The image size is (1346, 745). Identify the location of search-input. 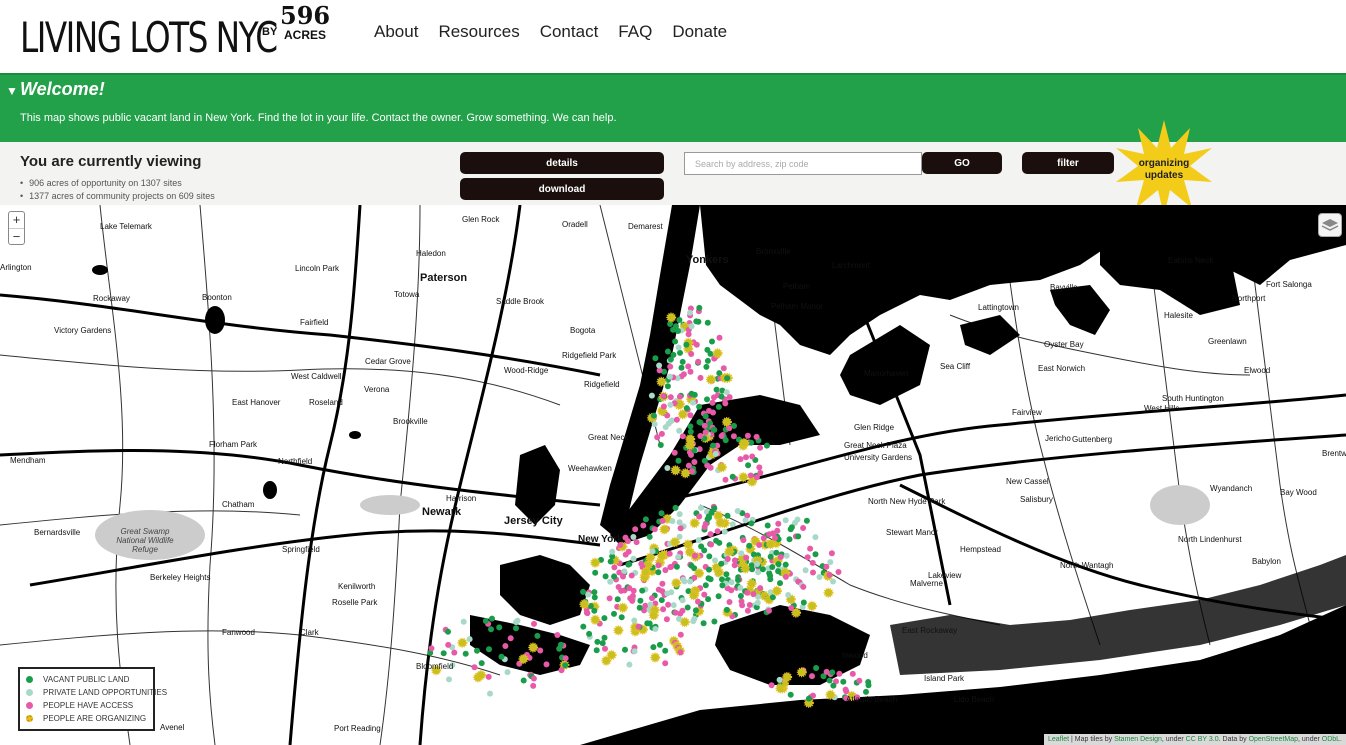
(803, 163).